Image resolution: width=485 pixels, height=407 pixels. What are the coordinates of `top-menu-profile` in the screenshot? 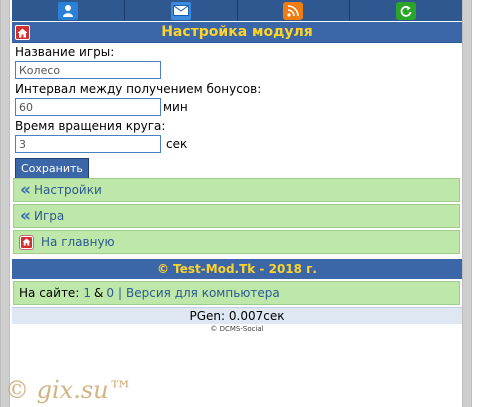 It's located at (68, 10).